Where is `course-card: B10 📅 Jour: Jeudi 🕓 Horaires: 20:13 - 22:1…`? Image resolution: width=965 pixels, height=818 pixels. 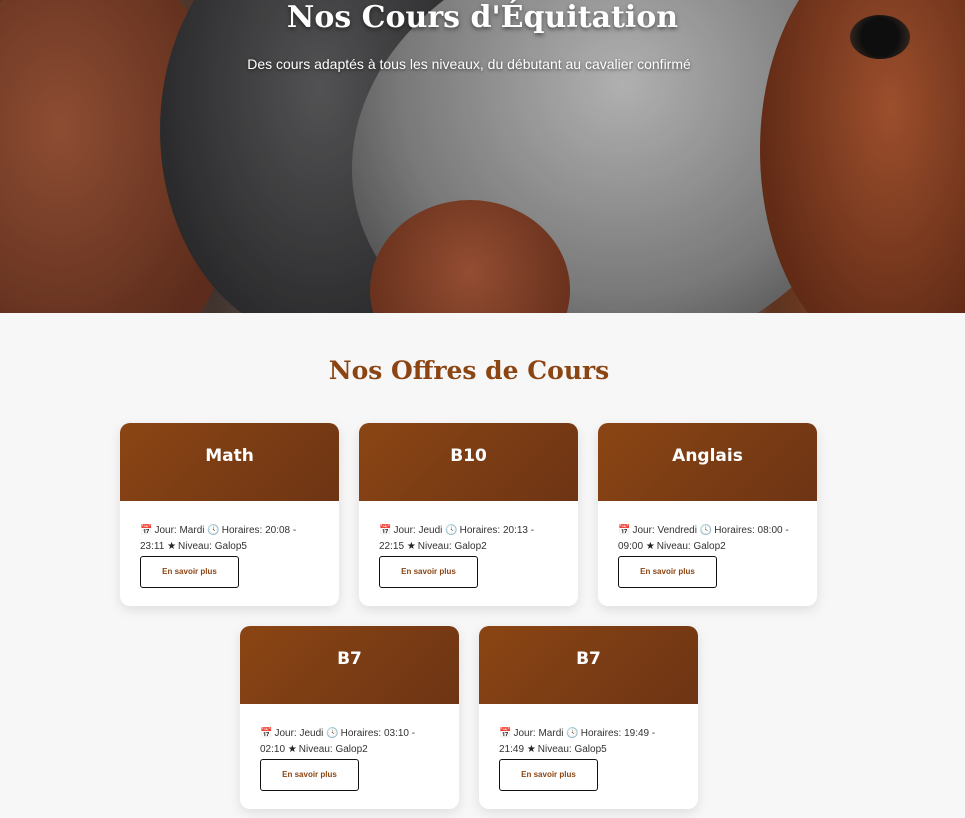
course-card: B10 📅 Jour: Jeudi 🕓 Horaires: 20:13 - 22:1… is located at coordinates (468, 514).